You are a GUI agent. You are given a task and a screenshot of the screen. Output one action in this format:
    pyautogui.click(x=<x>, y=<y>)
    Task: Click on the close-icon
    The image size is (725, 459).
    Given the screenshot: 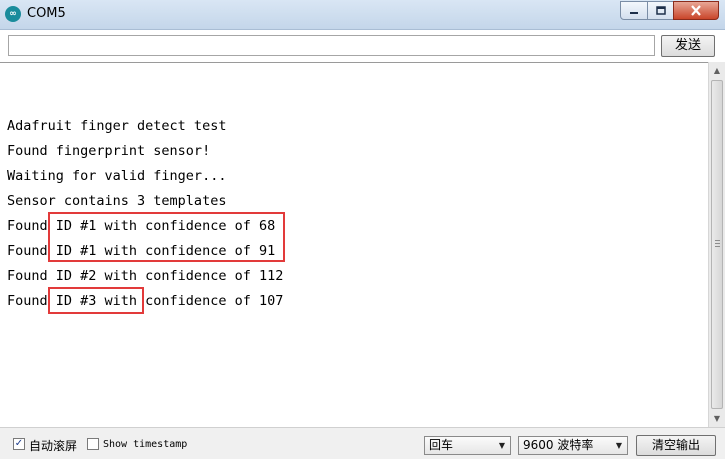 What is the action you would take?
    pyautogui.click(x=696, y=10)
    